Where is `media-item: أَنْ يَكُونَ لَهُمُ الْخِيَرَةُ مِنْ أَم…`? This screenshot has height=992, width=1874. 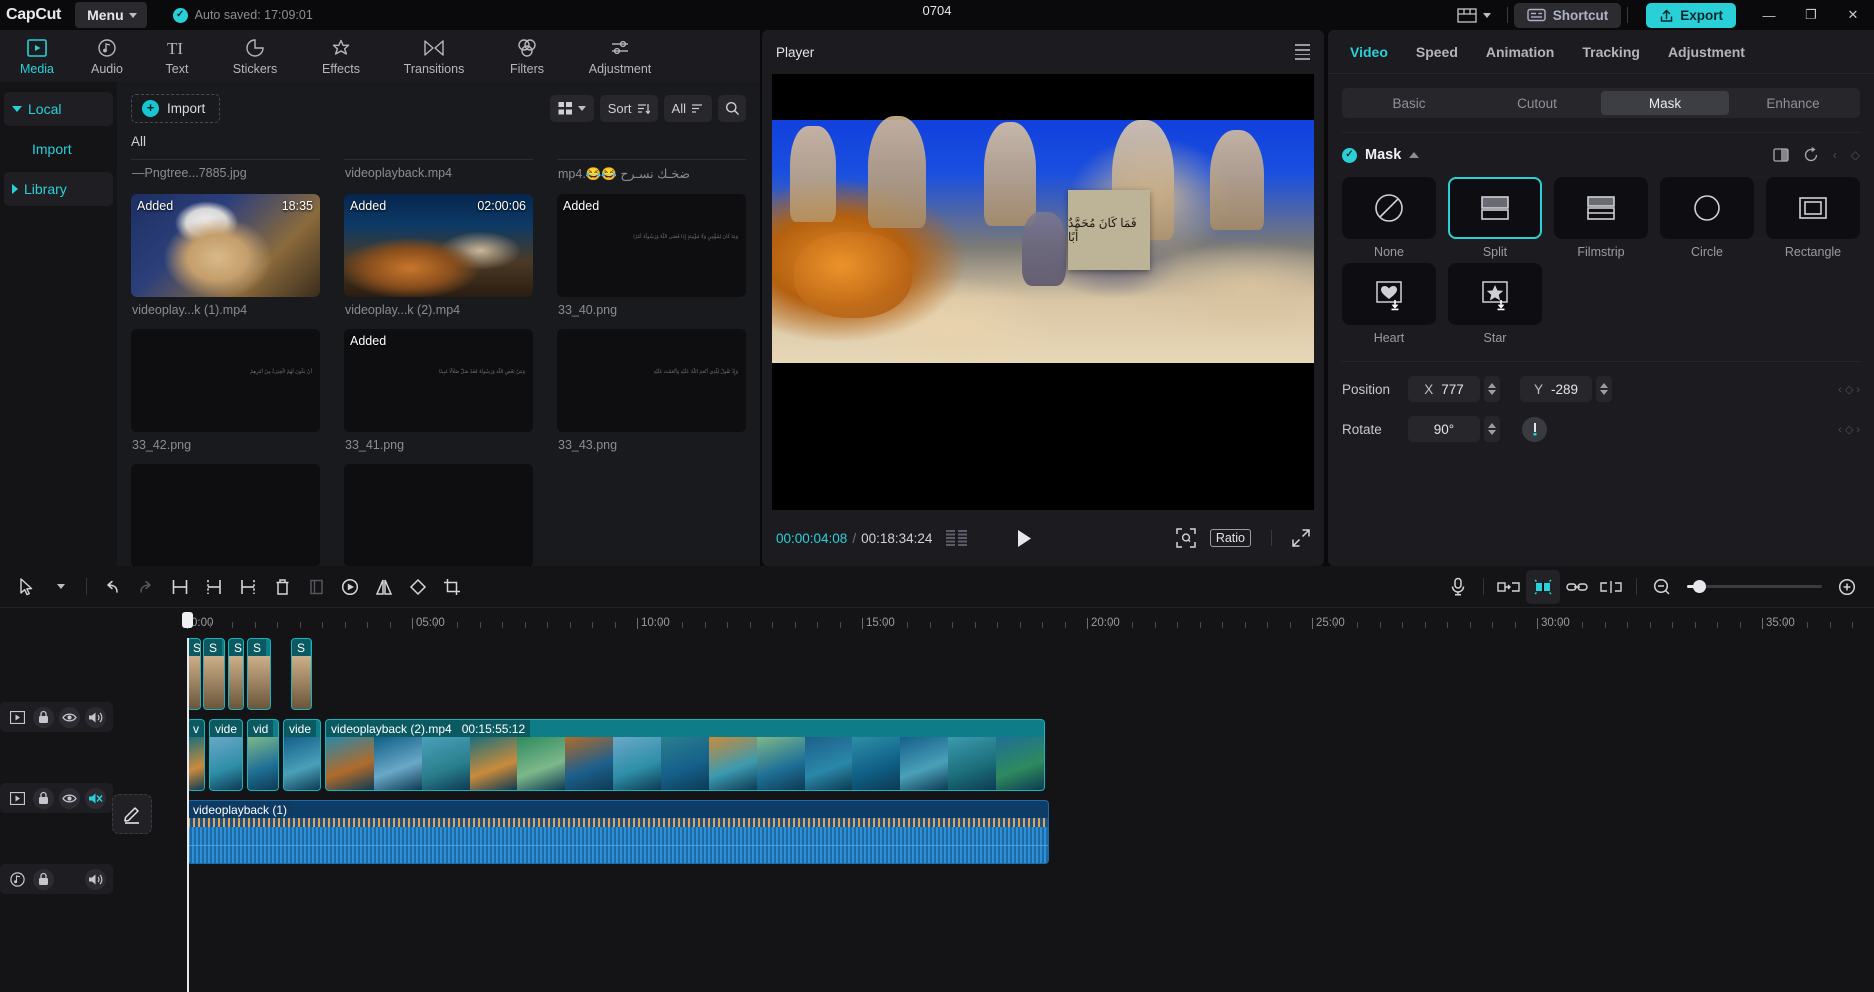 media-item: أَنْ يَكُونَ لَهُمُ الْخِيَرَةُ مِنْ أَم… is located at coordinates (225, 390).